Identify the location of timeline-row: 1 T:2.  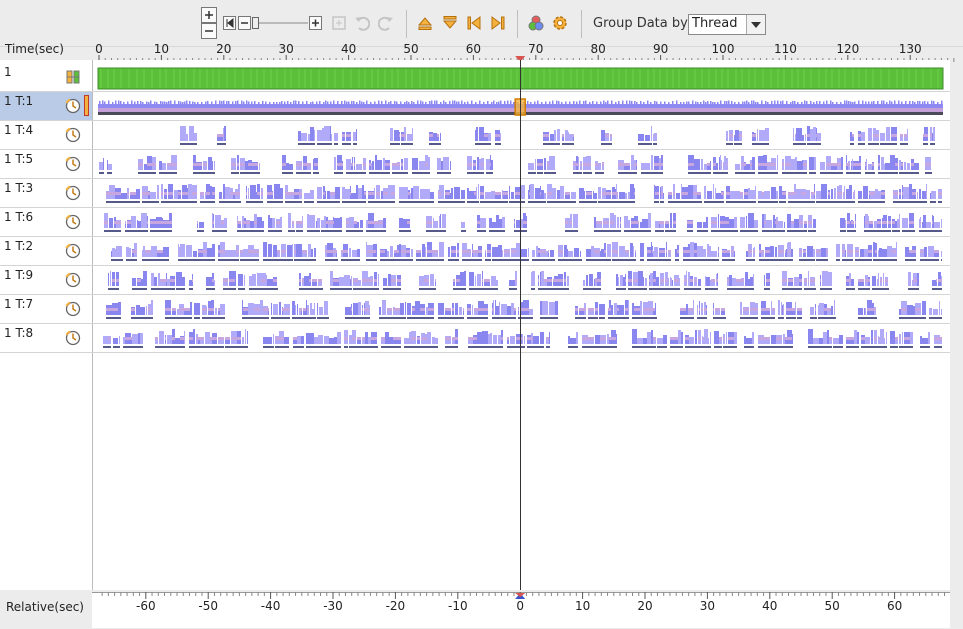
(475, 251).